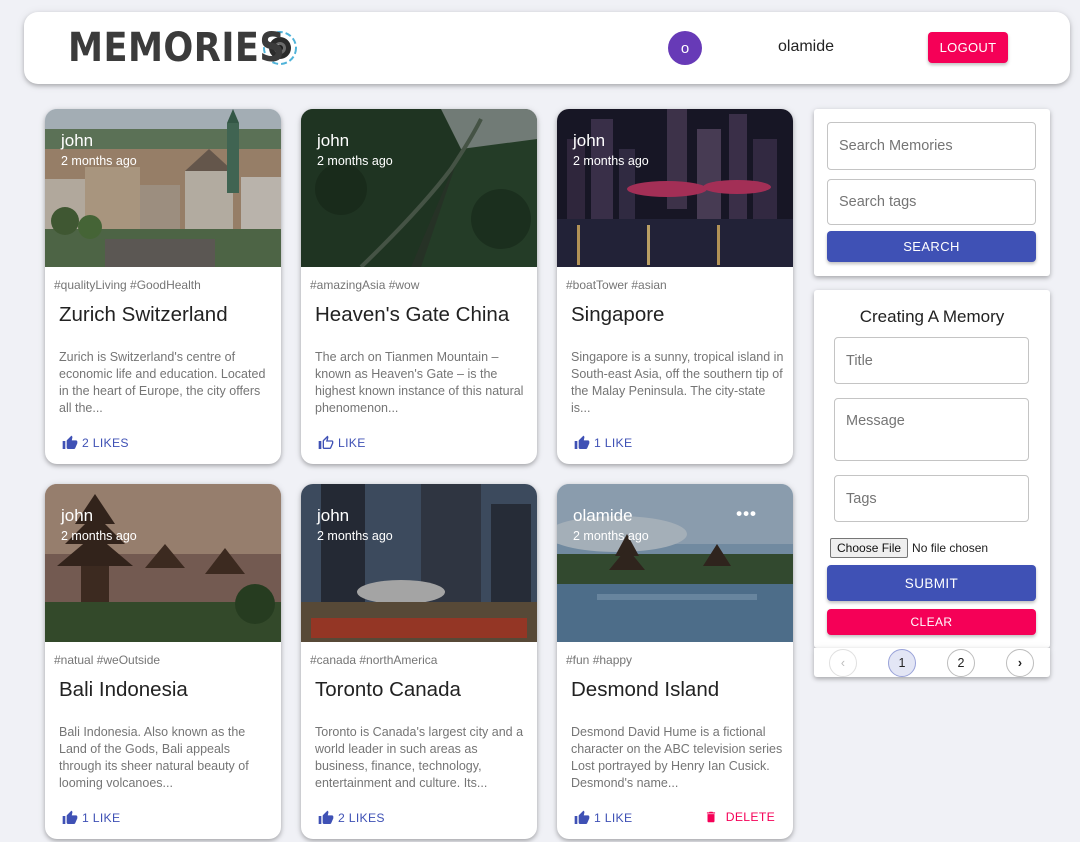 The width and height of the screenshot is (1080, 842). I want to click on post-title: Bali Indonesia, so click(123, 689).